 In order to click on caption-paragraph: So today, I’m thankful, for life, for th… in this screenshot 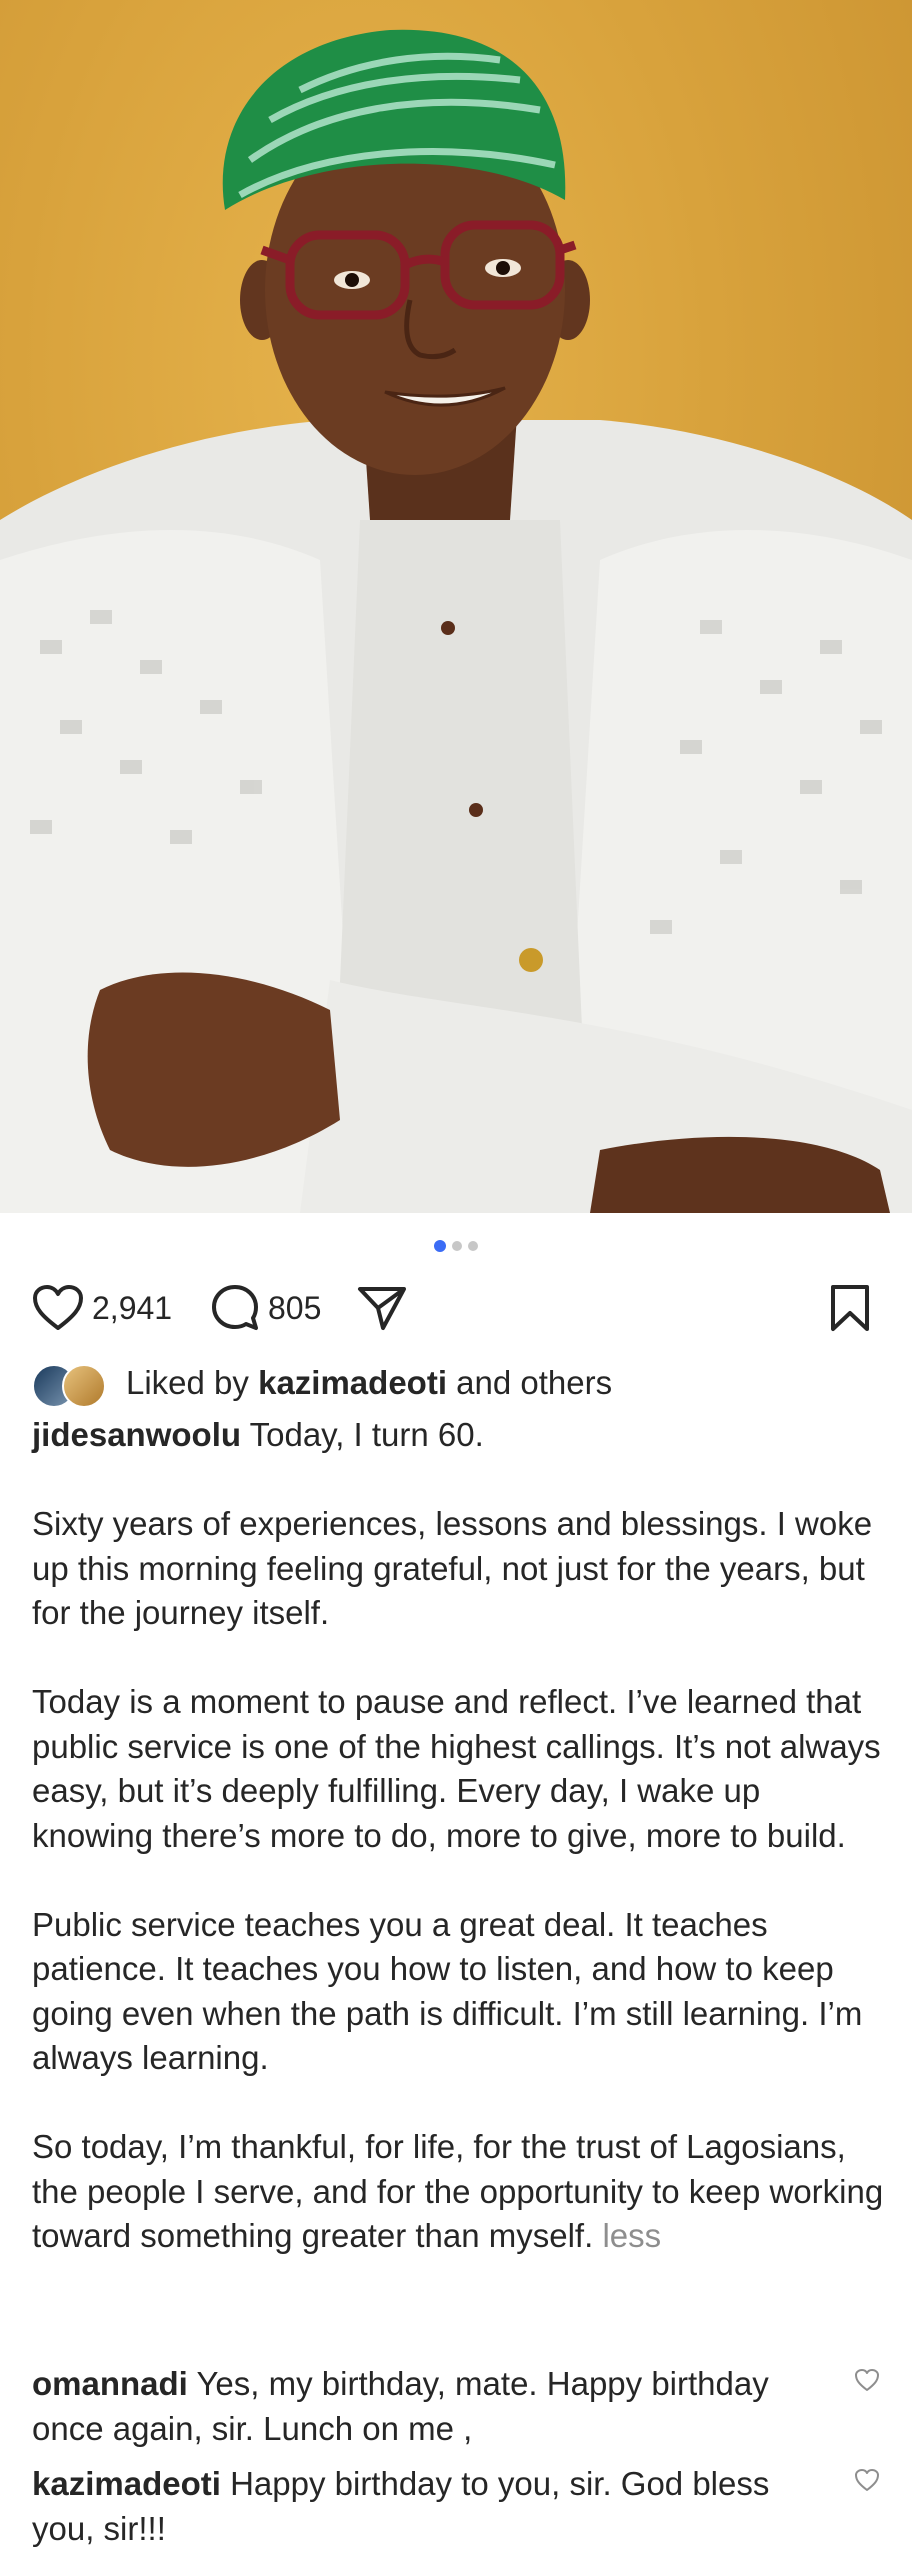, I will do `click(458, 2191)`.